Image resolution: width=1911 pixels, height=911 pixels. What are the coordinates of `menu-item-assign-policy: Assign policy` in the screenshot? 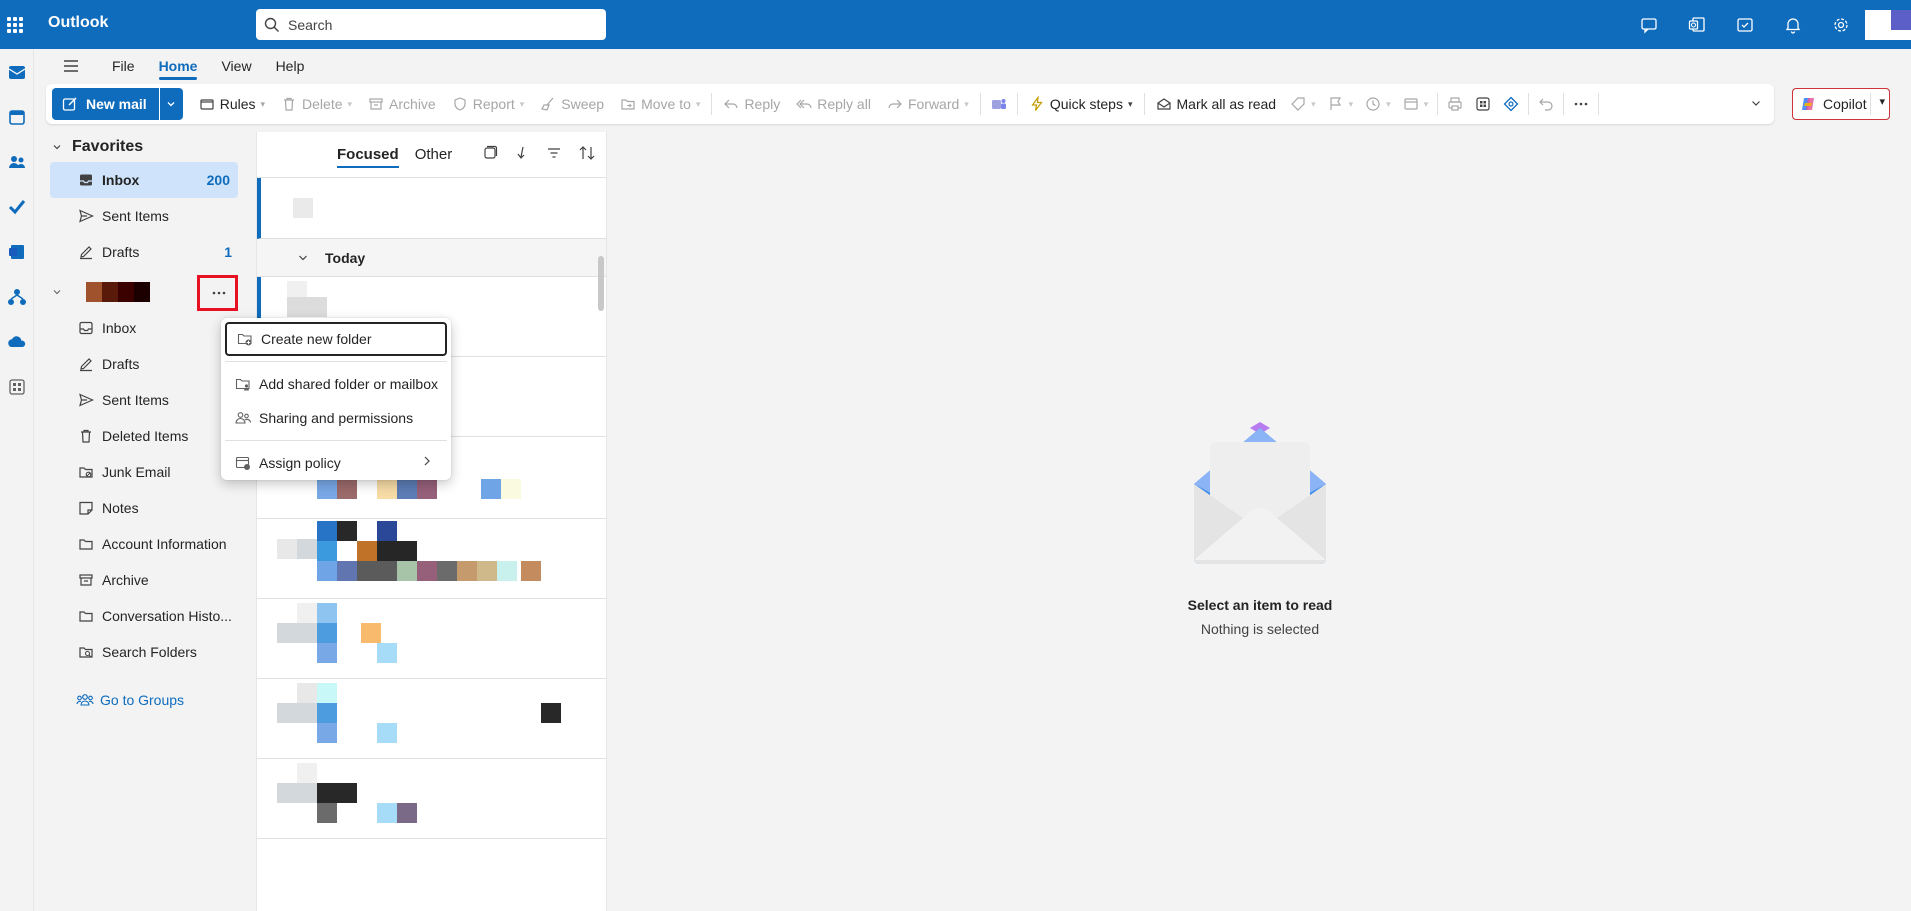 It's located at (336, 463).